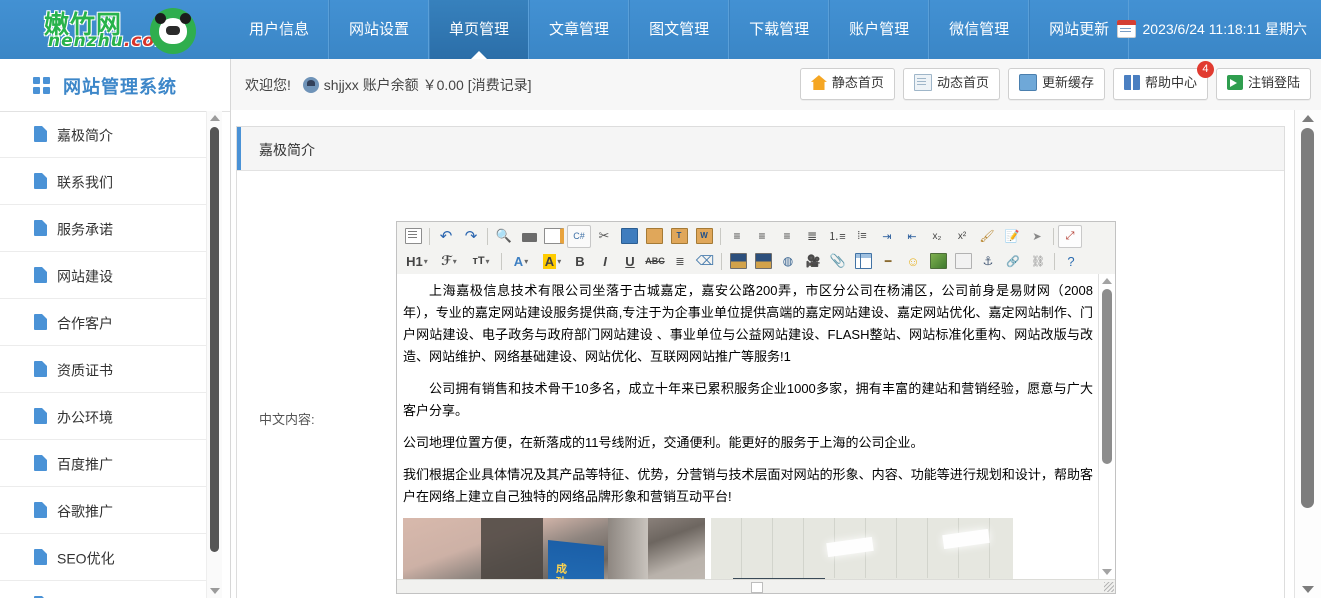 The width and height of the screenshot is (1321, 598). Describe the element at coordinates (738, 261) in the screenshot. I see `insert-image-icon` at that location.